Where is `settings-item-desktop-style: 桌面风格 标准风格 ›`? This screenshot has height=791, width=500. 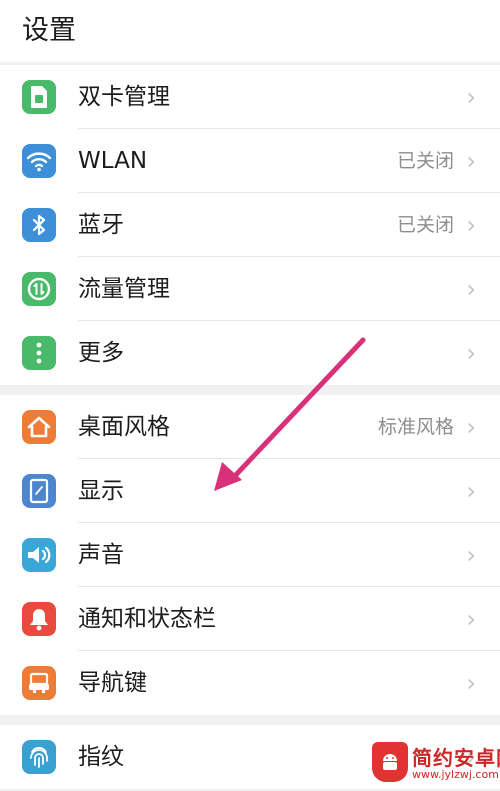 settings-item-desktop-style: 桌面风格 标准风格 › is located at coordinates (250, 427).